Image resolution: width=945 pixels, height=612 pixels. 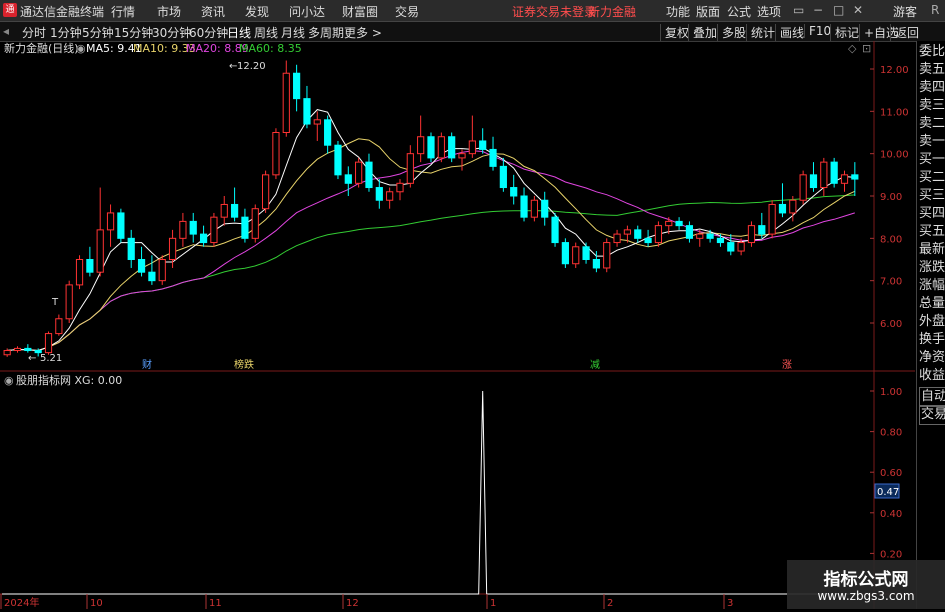 I want to click on sidebar-item-7: 买二, so click(x=932, y=178).